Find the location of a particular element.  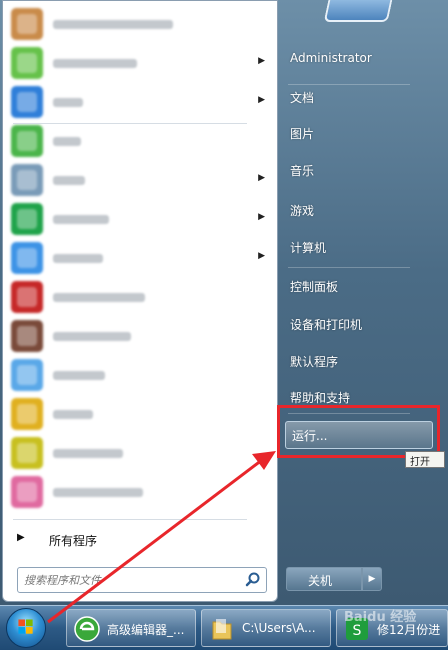

right-menu-item-label: 设备和打印机 is located at coordinates (326, 325).